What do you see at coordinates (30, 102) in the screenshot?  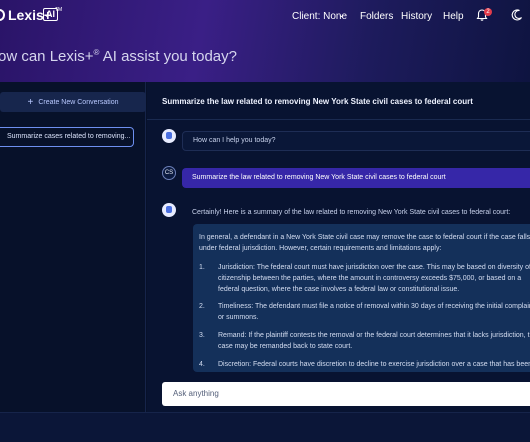 I see `plus-icon: +` at bounding box center [30, 102].